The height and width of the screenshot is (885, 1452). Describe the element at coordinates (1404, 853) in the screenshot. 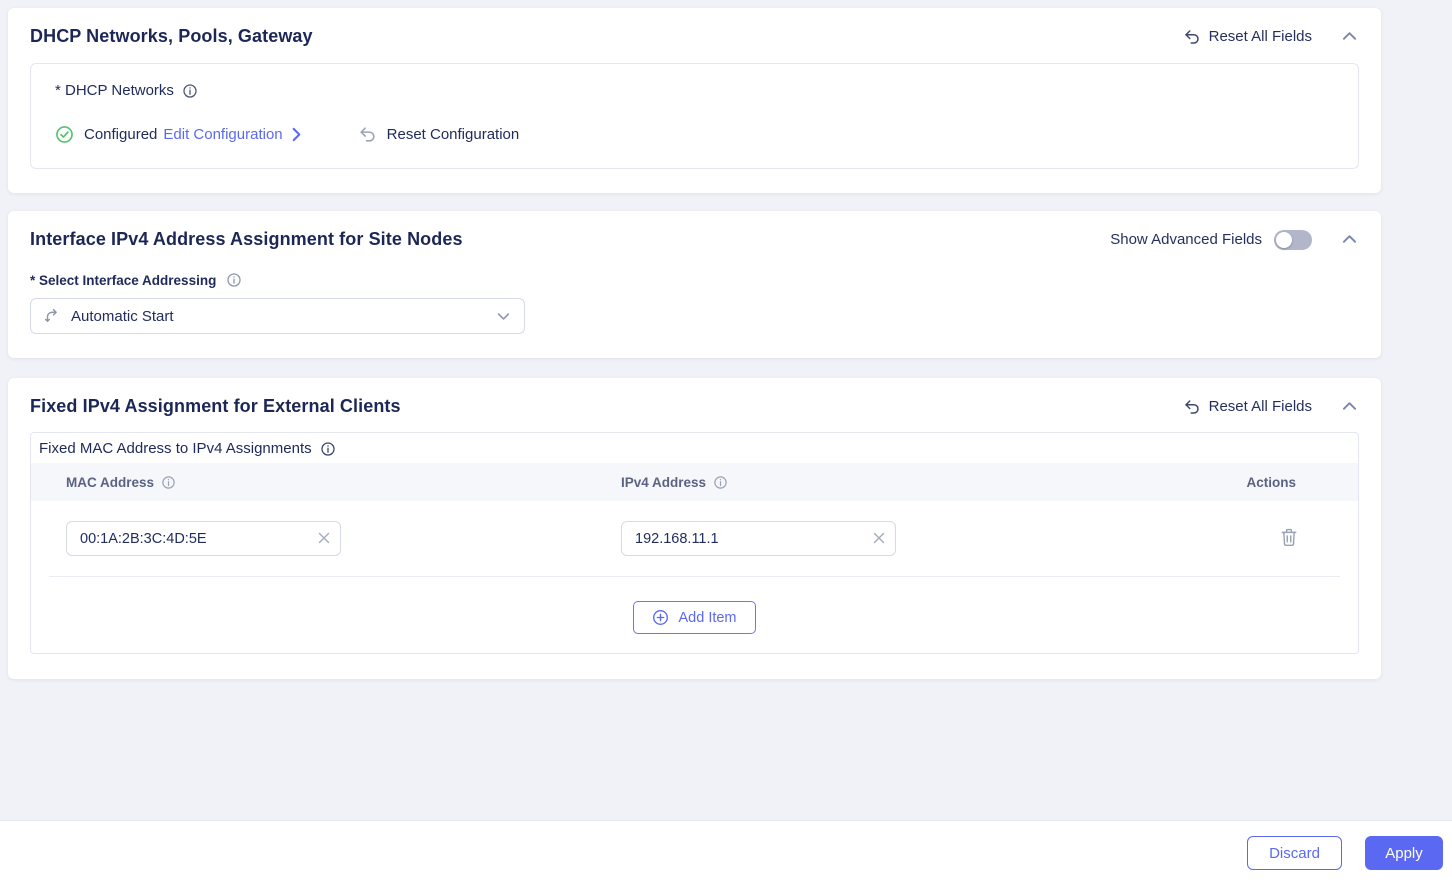

I see `apply-button: Apply` at that location.